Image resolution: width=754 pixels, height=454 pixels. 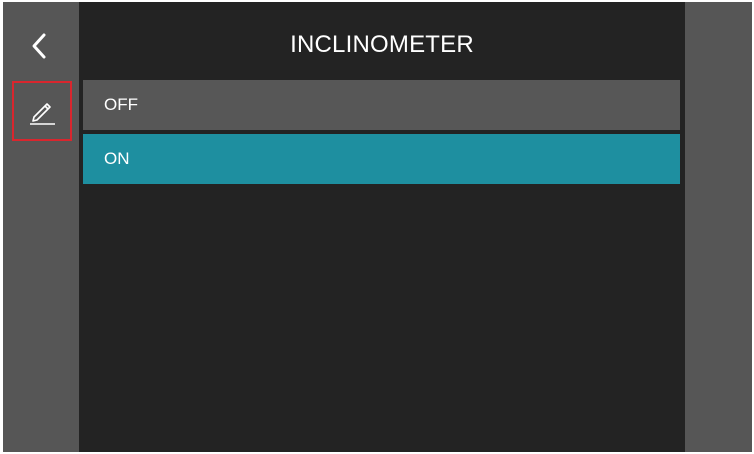 What do you see at coordinates (381, 159) in the screenshot?
I see `option-on: ON` at bounding box center [381, 159].